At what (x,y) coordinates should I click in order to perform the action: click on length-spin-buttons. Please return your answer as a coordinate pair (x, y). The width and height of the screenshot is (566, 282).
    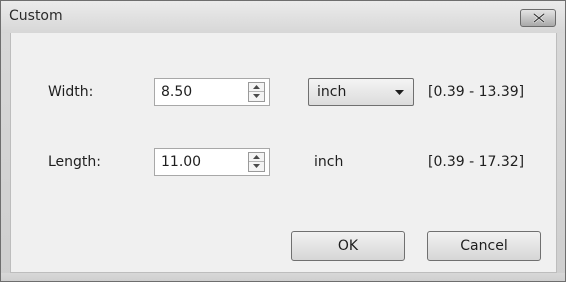
    Looking at the image, I should click on (256, 162).